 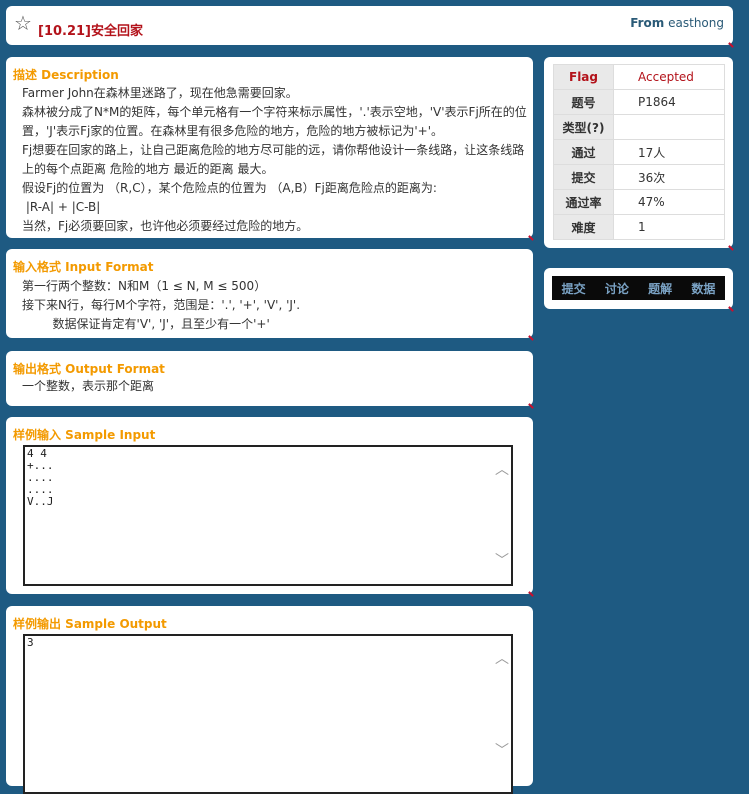 I want to click on sample-input-box: 4 4 +... .... .... V..J ︿ ﹀, so click(x=268, y=515).